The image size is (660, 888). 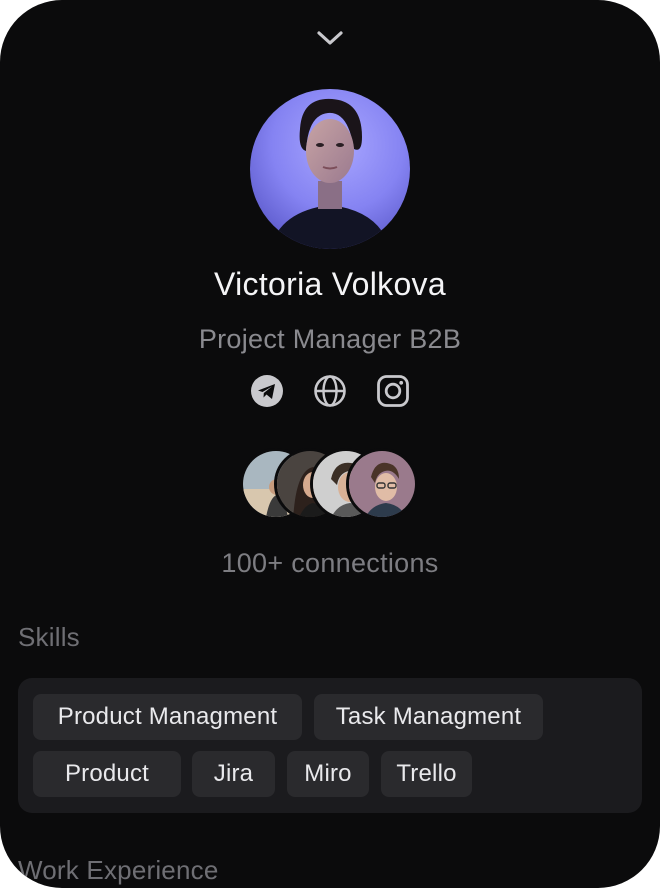 What do you see at coordinates (382, 484) in the screenshot?
I see `connection-avatar` at bounding box center [382, 484].